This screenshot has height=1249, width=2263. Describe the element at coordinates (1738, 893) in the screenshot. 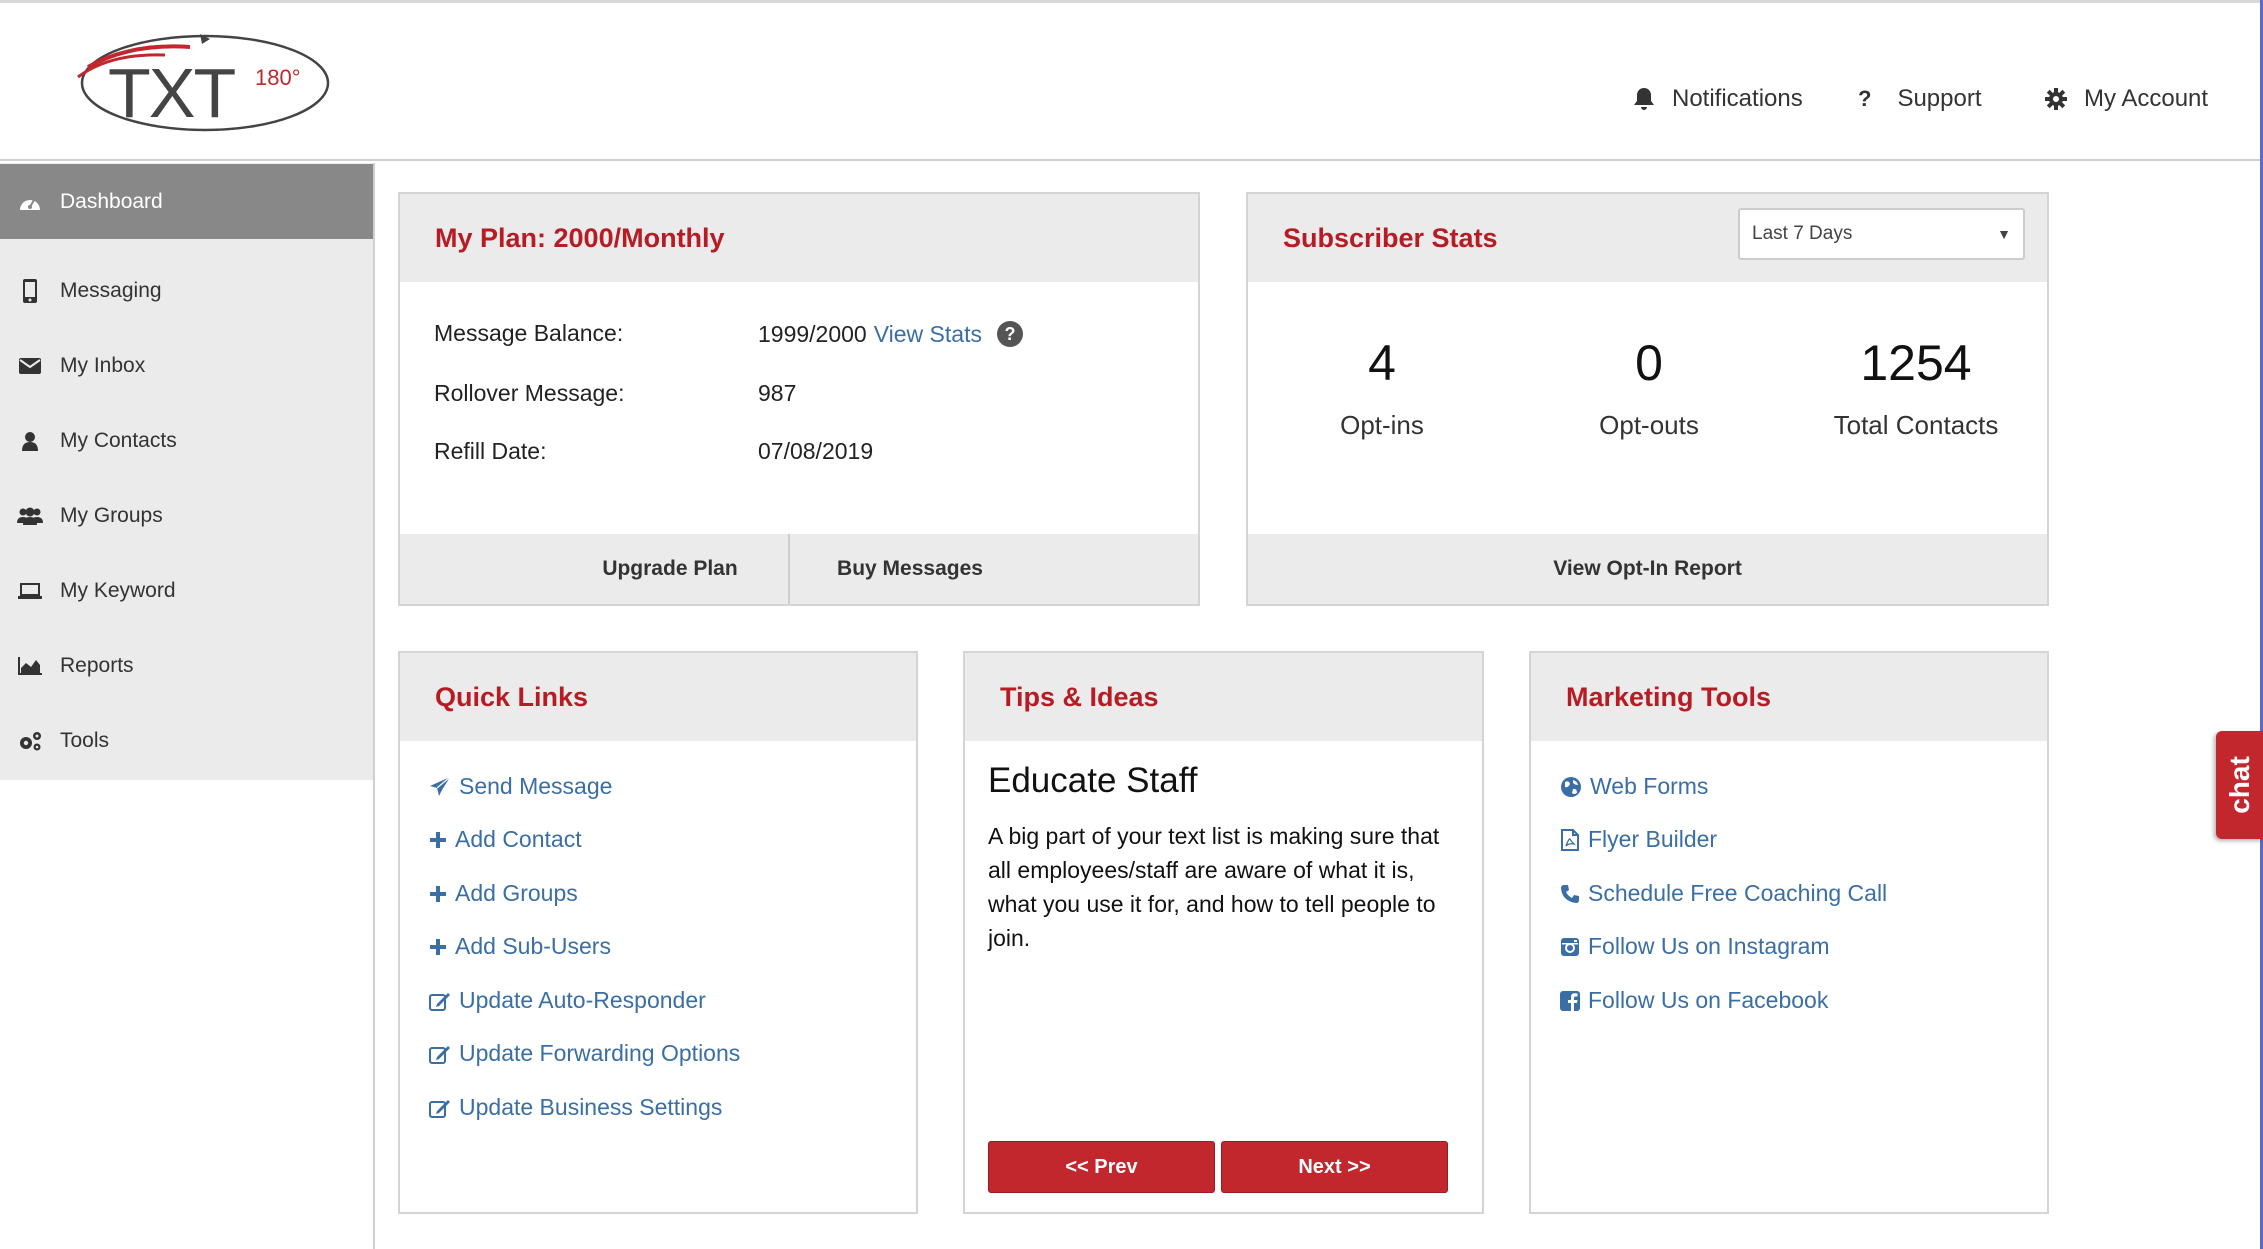

I see `link-label: Schedule Free Coaching Call` at that location.